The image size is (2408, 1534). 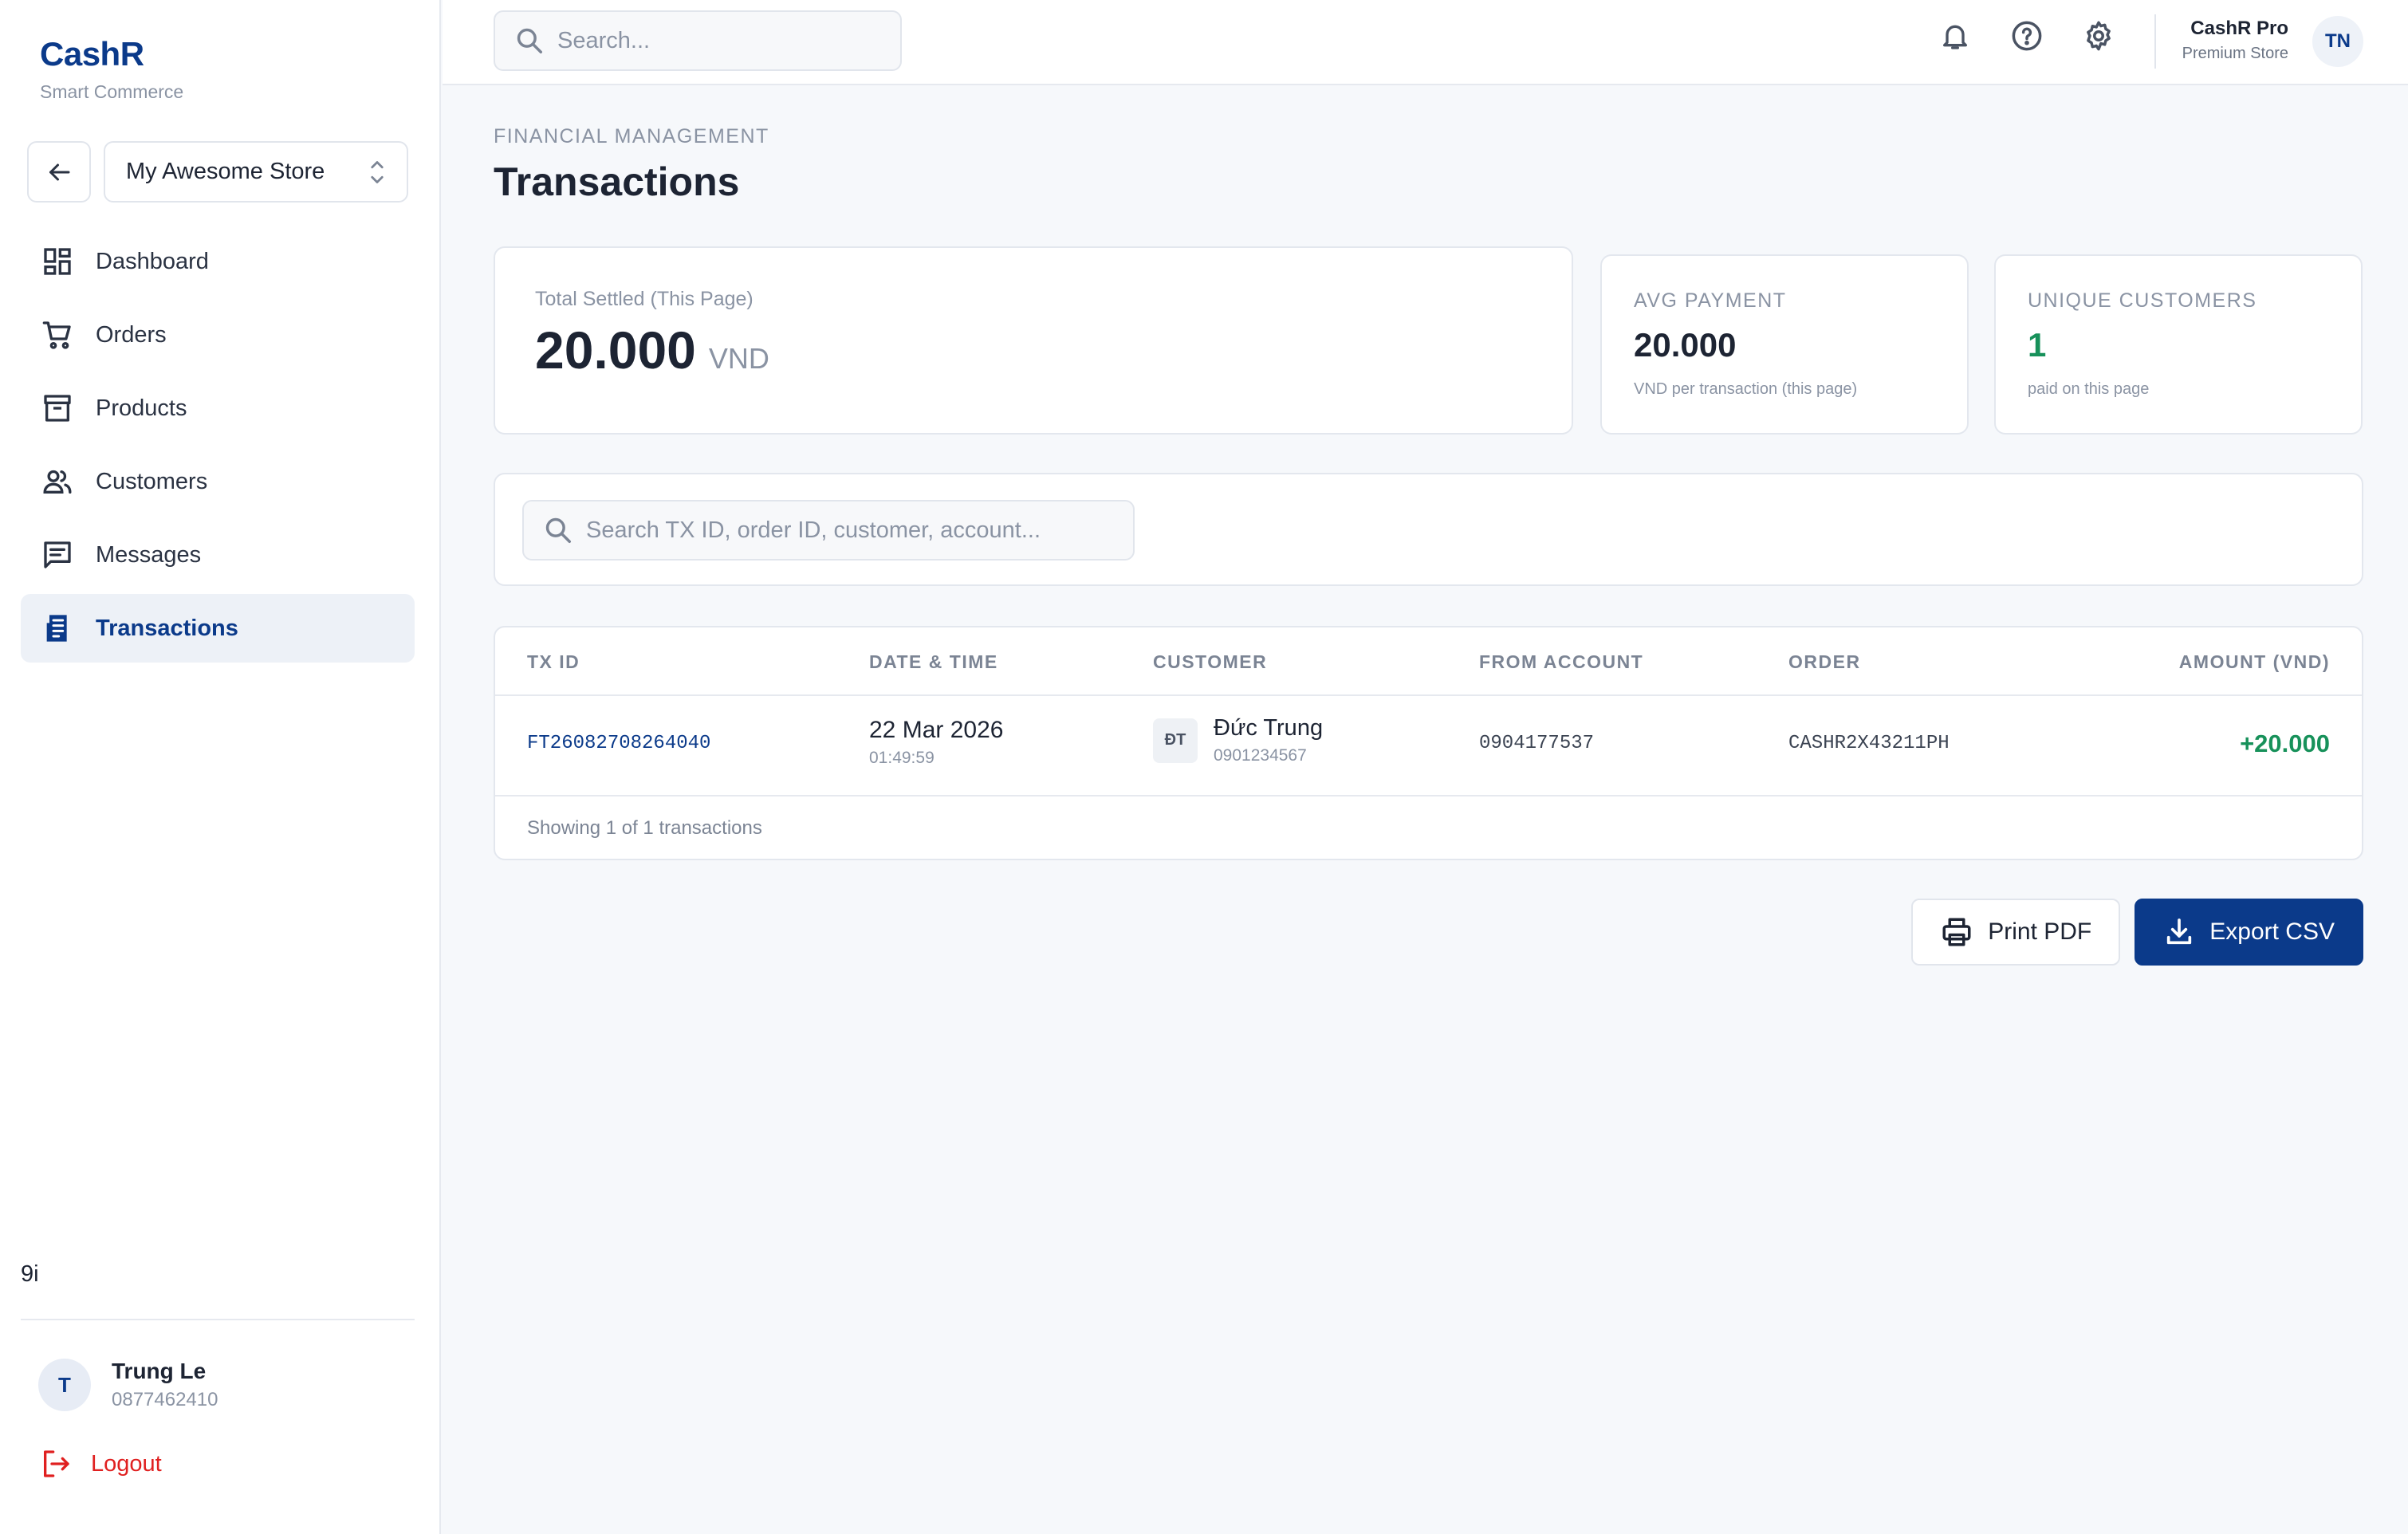 I want to click on topbar: CashR Pro Premium Store TN, so click(x=1425, y=42).